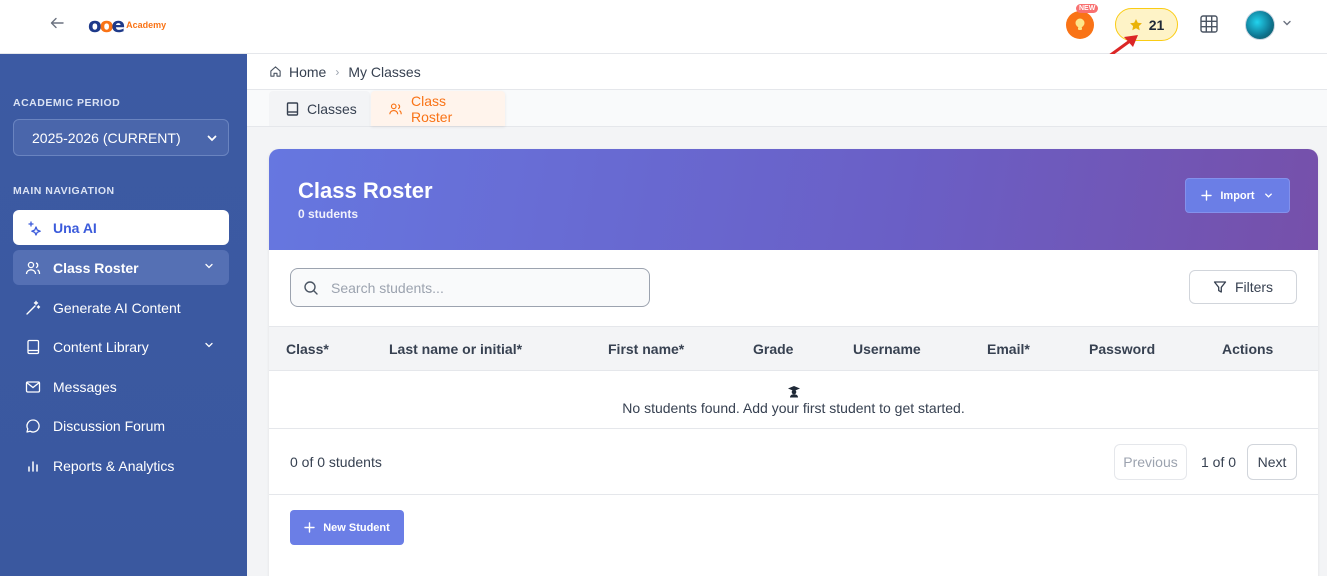 The width and height of the screenshot is (1327, 576). What do you see at coordinates (1087, 8) in the screenshot?
I see `new-badge: NEW` at bounding box center [1087, 8].